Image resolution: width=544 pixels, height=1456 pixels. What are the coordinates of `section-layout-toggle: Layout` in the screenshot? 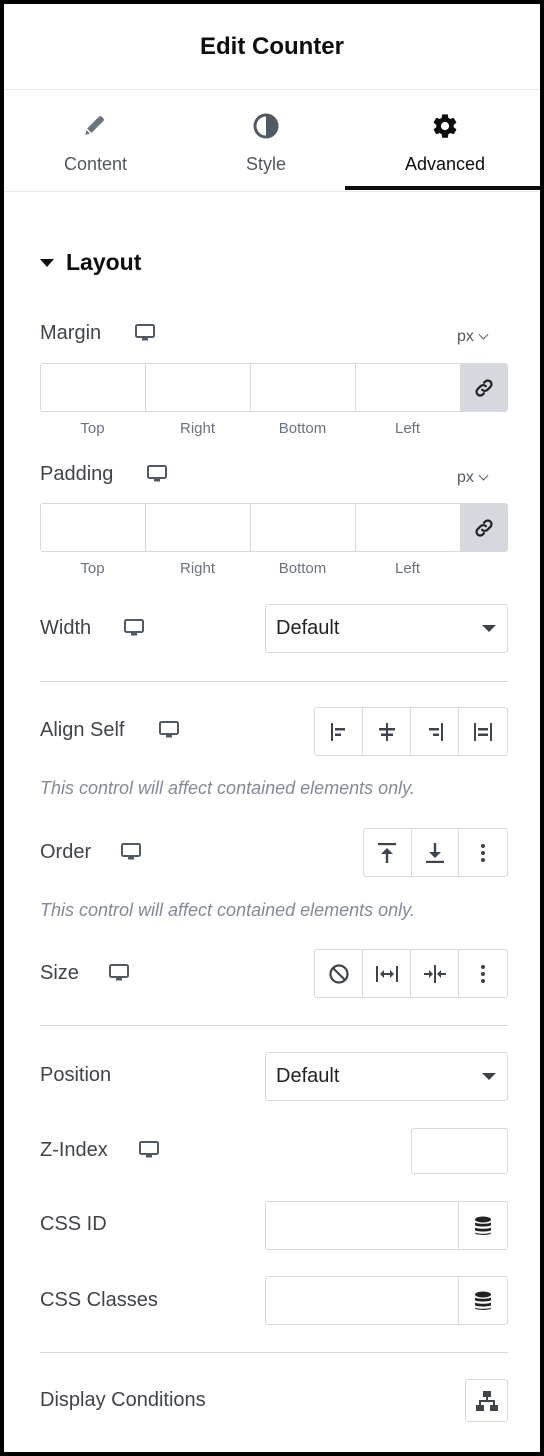 It's located at (90, 262).